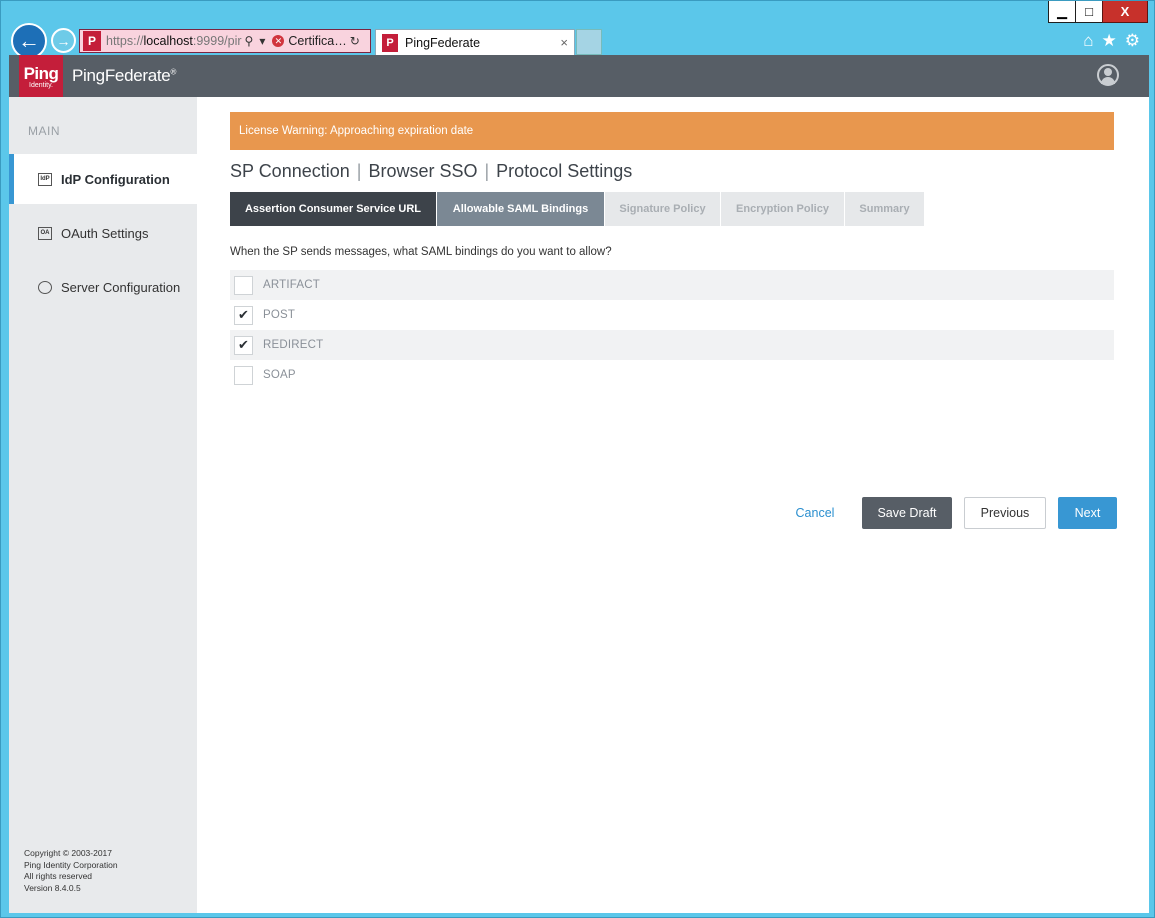 The height and width of the screenshot is (918, 1155). I want to click on sidebar-item-server-configuration: Server Configuration, so click(103, 287).